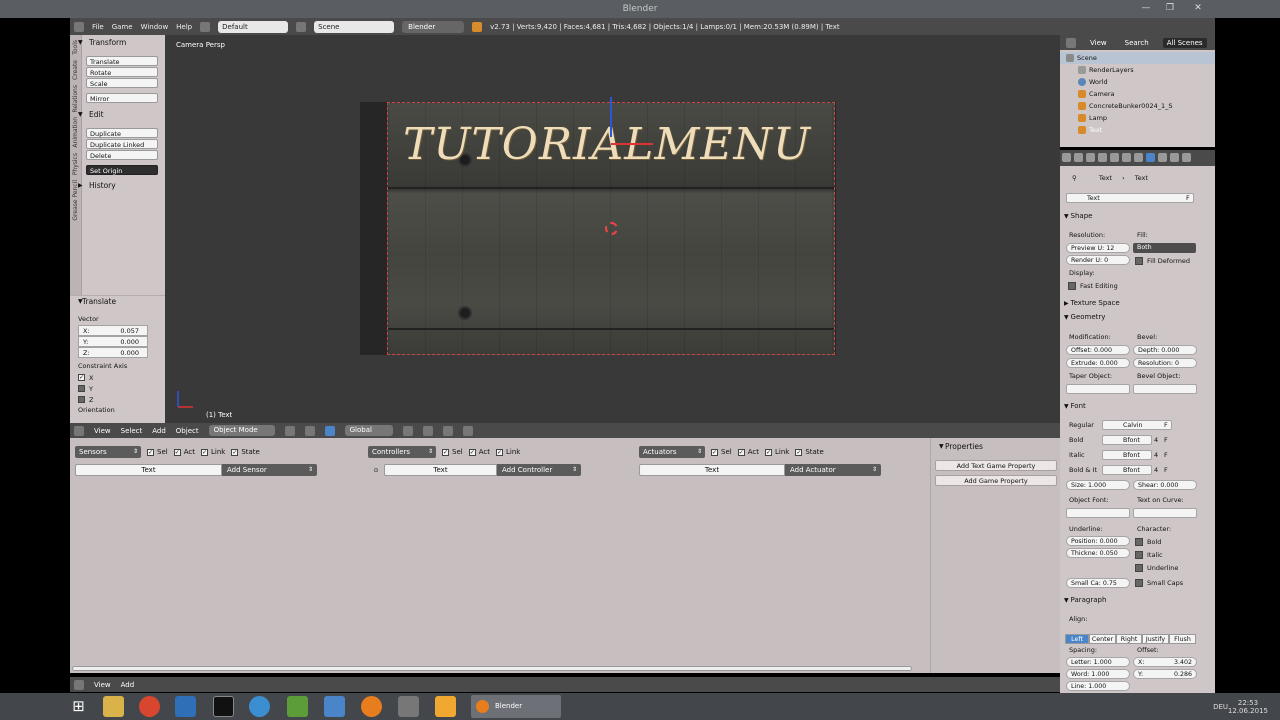  Describe the element at coordinates (1098, 485) in the screenshot. I see `font-size-field: Size: 1.000` at that location.